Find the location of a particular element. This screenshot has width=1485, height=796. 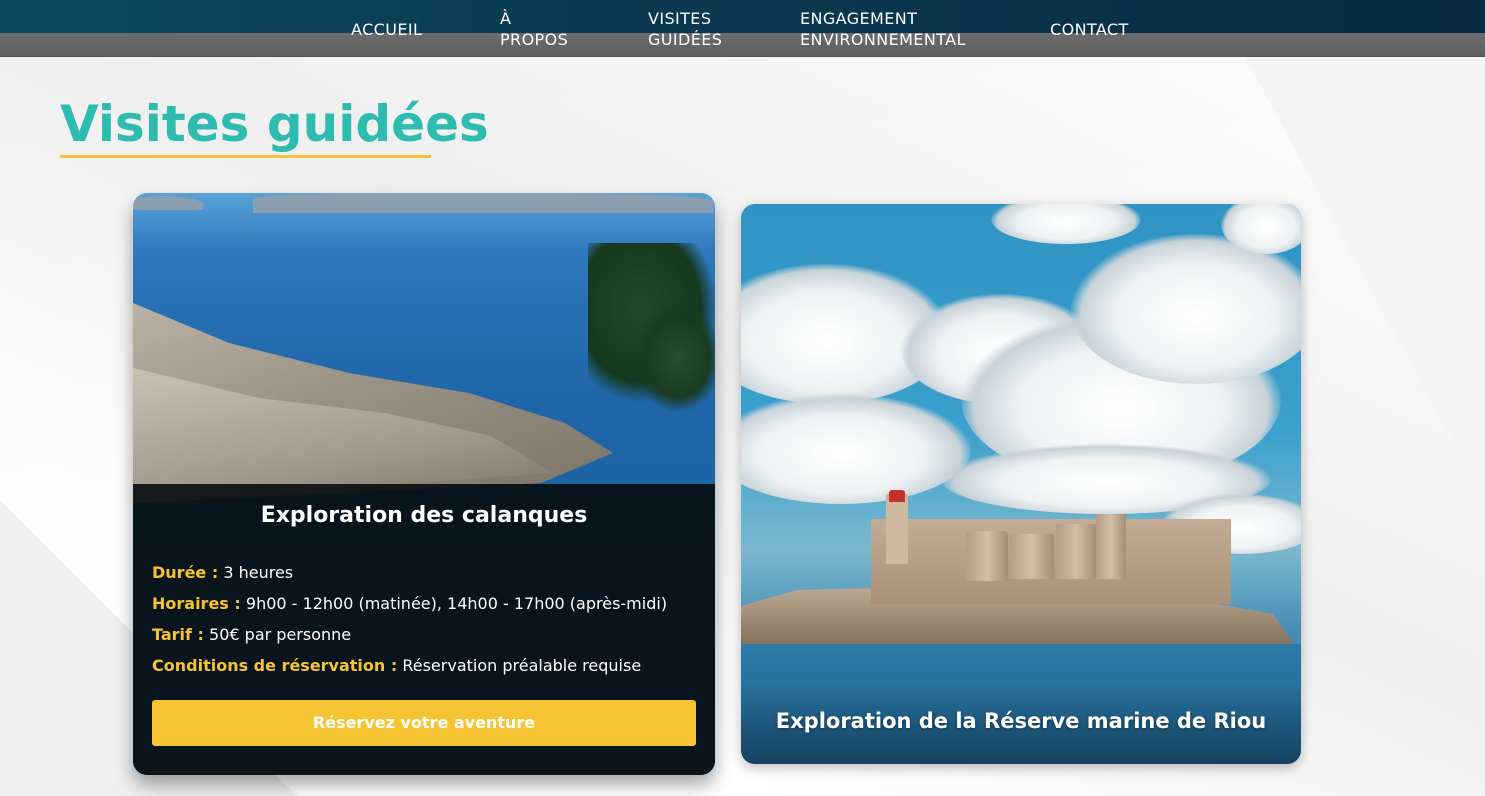

info-duree: Durée : 3 heures is located at coordinates (222, 572).